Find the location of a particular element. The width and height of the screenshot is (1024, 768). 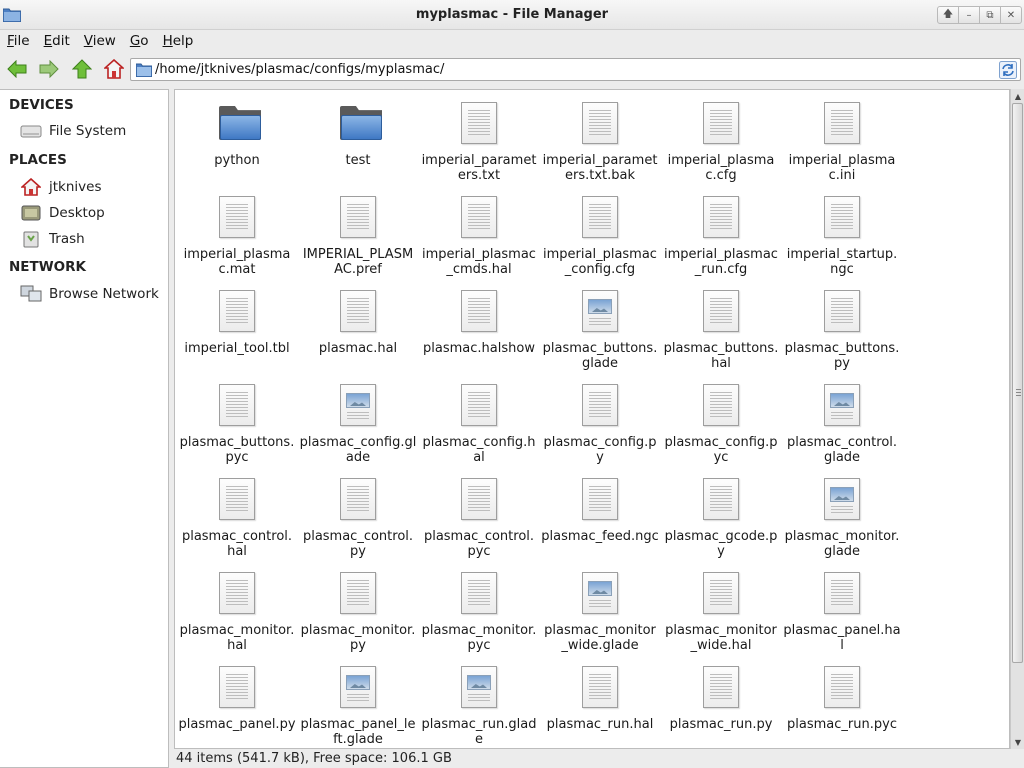

network-icon is located at coordinates (31, 294).